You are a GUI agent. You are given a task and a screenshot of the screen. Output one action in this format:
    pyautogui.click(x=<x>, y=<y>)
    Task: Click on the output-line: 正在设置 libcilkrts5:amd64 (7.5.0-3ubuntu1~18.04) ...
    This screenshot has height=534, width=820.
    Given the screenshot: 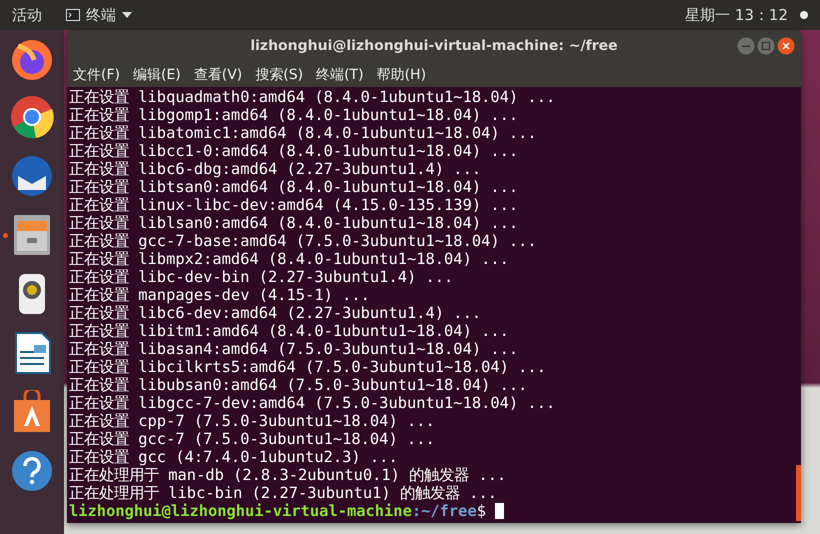 What is the action you would take?
    pyautogui.click(x=307, y=367)
    